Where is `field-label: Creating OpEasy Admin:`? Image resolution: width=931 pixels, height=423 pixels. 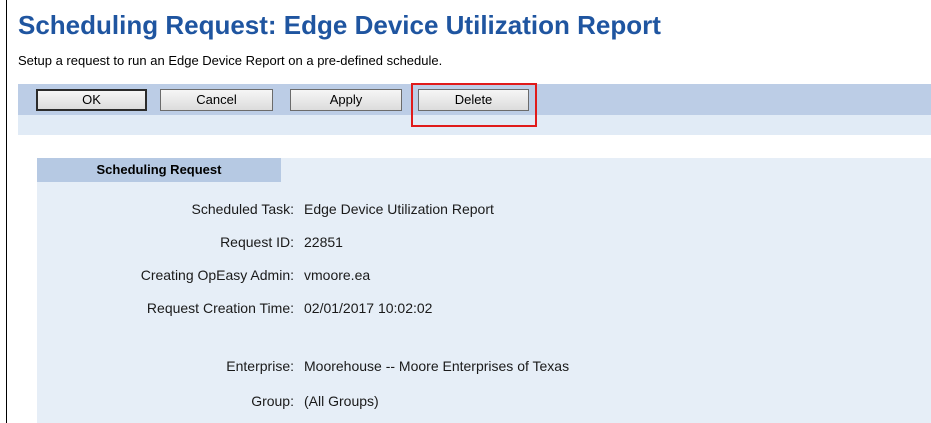
field-label: Creating OpEasy Admin: is located at coordinates (217, 275).